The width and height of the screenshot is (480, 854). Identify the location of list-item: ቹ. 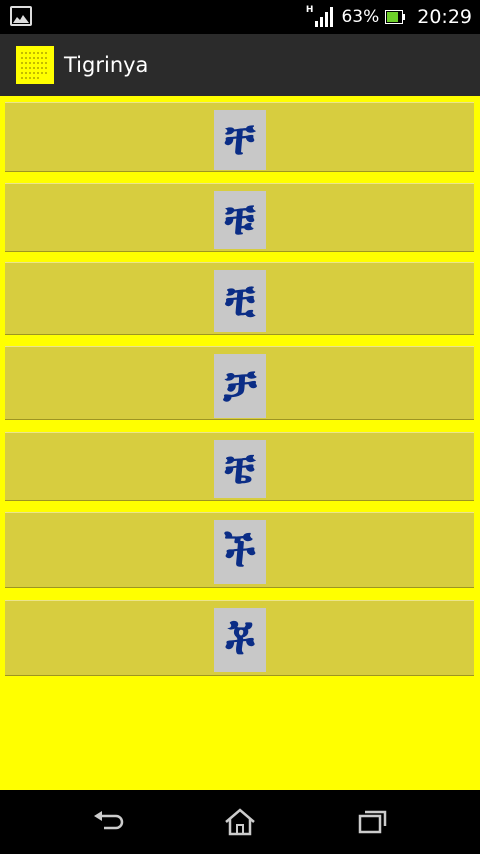
(239, 217).